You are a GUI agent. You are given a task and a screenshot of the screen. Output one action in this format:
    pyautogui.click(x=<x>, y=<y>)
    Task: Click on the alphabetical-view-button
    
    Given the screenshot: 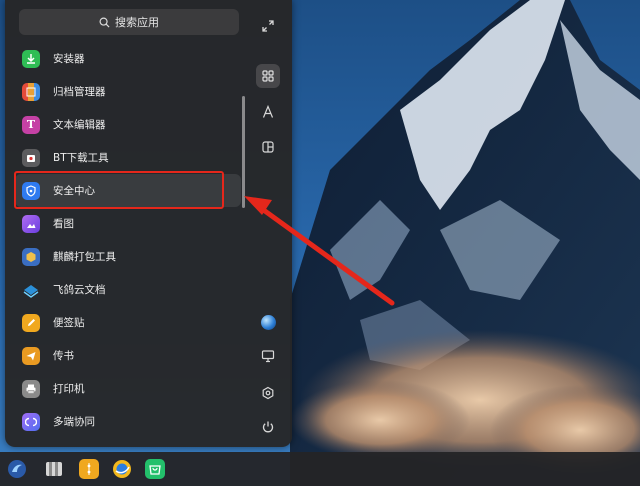 What is the action you would take?
    pyautogui.click(x=268, y=112)
    